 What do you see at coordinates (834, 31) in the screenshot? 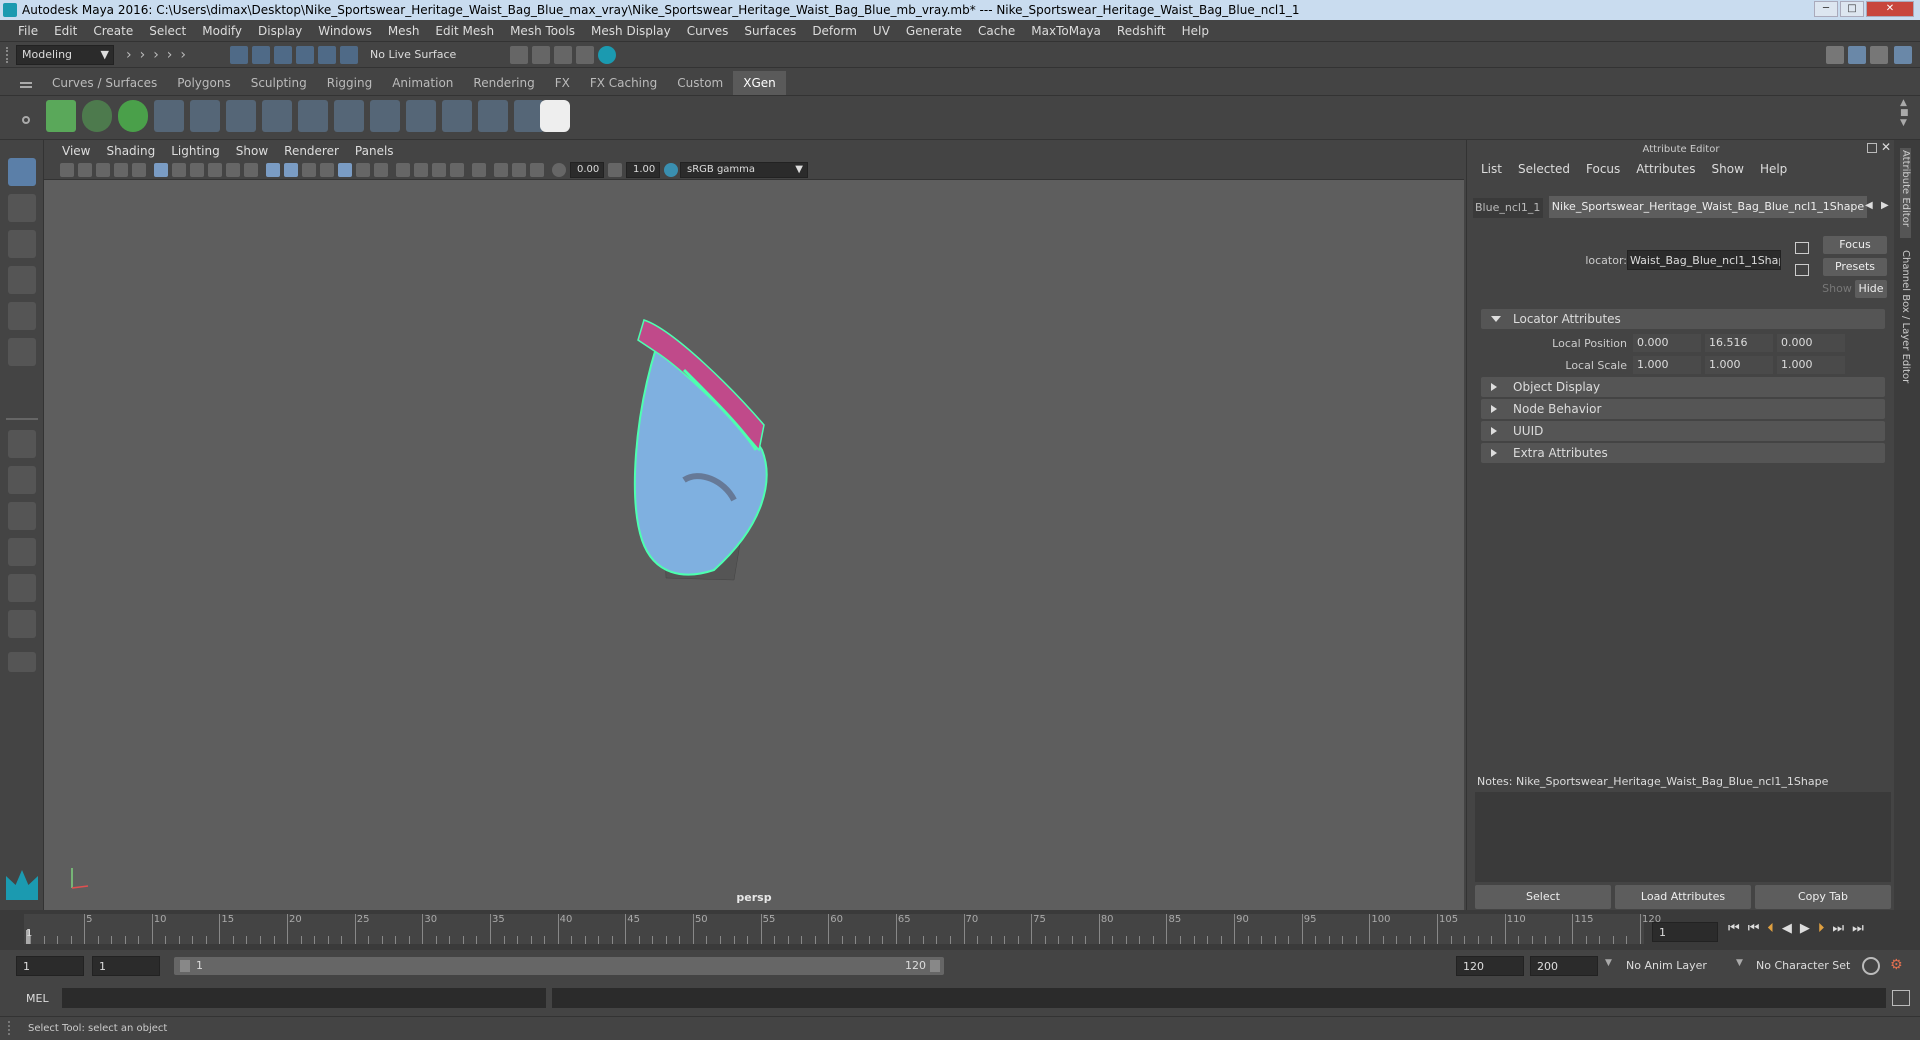
I see `menu-deform: Deform` at bounding box center [834, 31].